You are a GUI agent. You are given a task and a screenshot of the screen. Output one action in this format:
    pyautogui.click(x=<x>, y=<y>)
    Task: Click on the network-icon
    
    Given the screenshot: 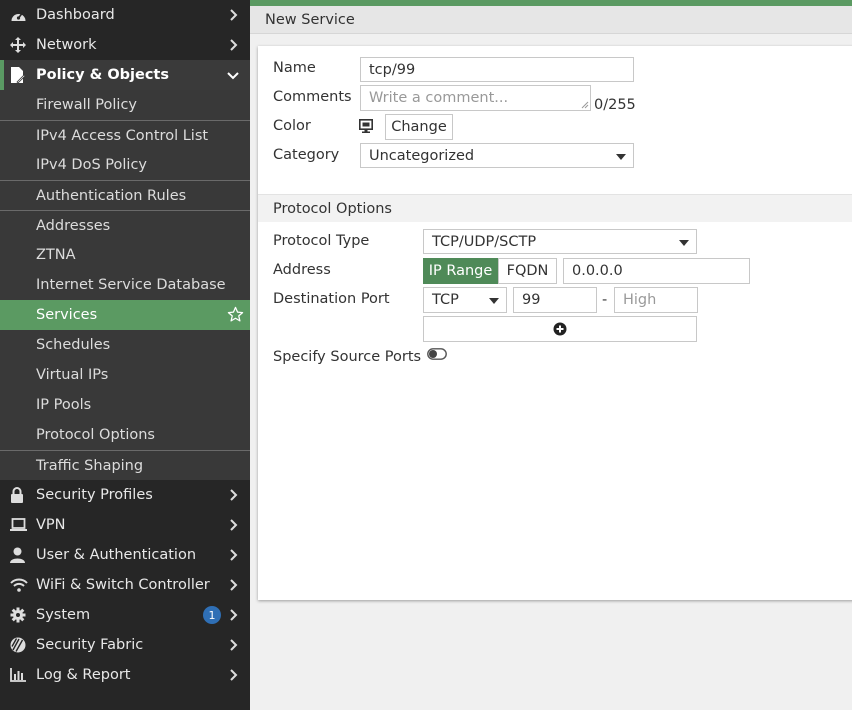 What is the action you would take?
    pyautogui.click(x=20, y=45)
    